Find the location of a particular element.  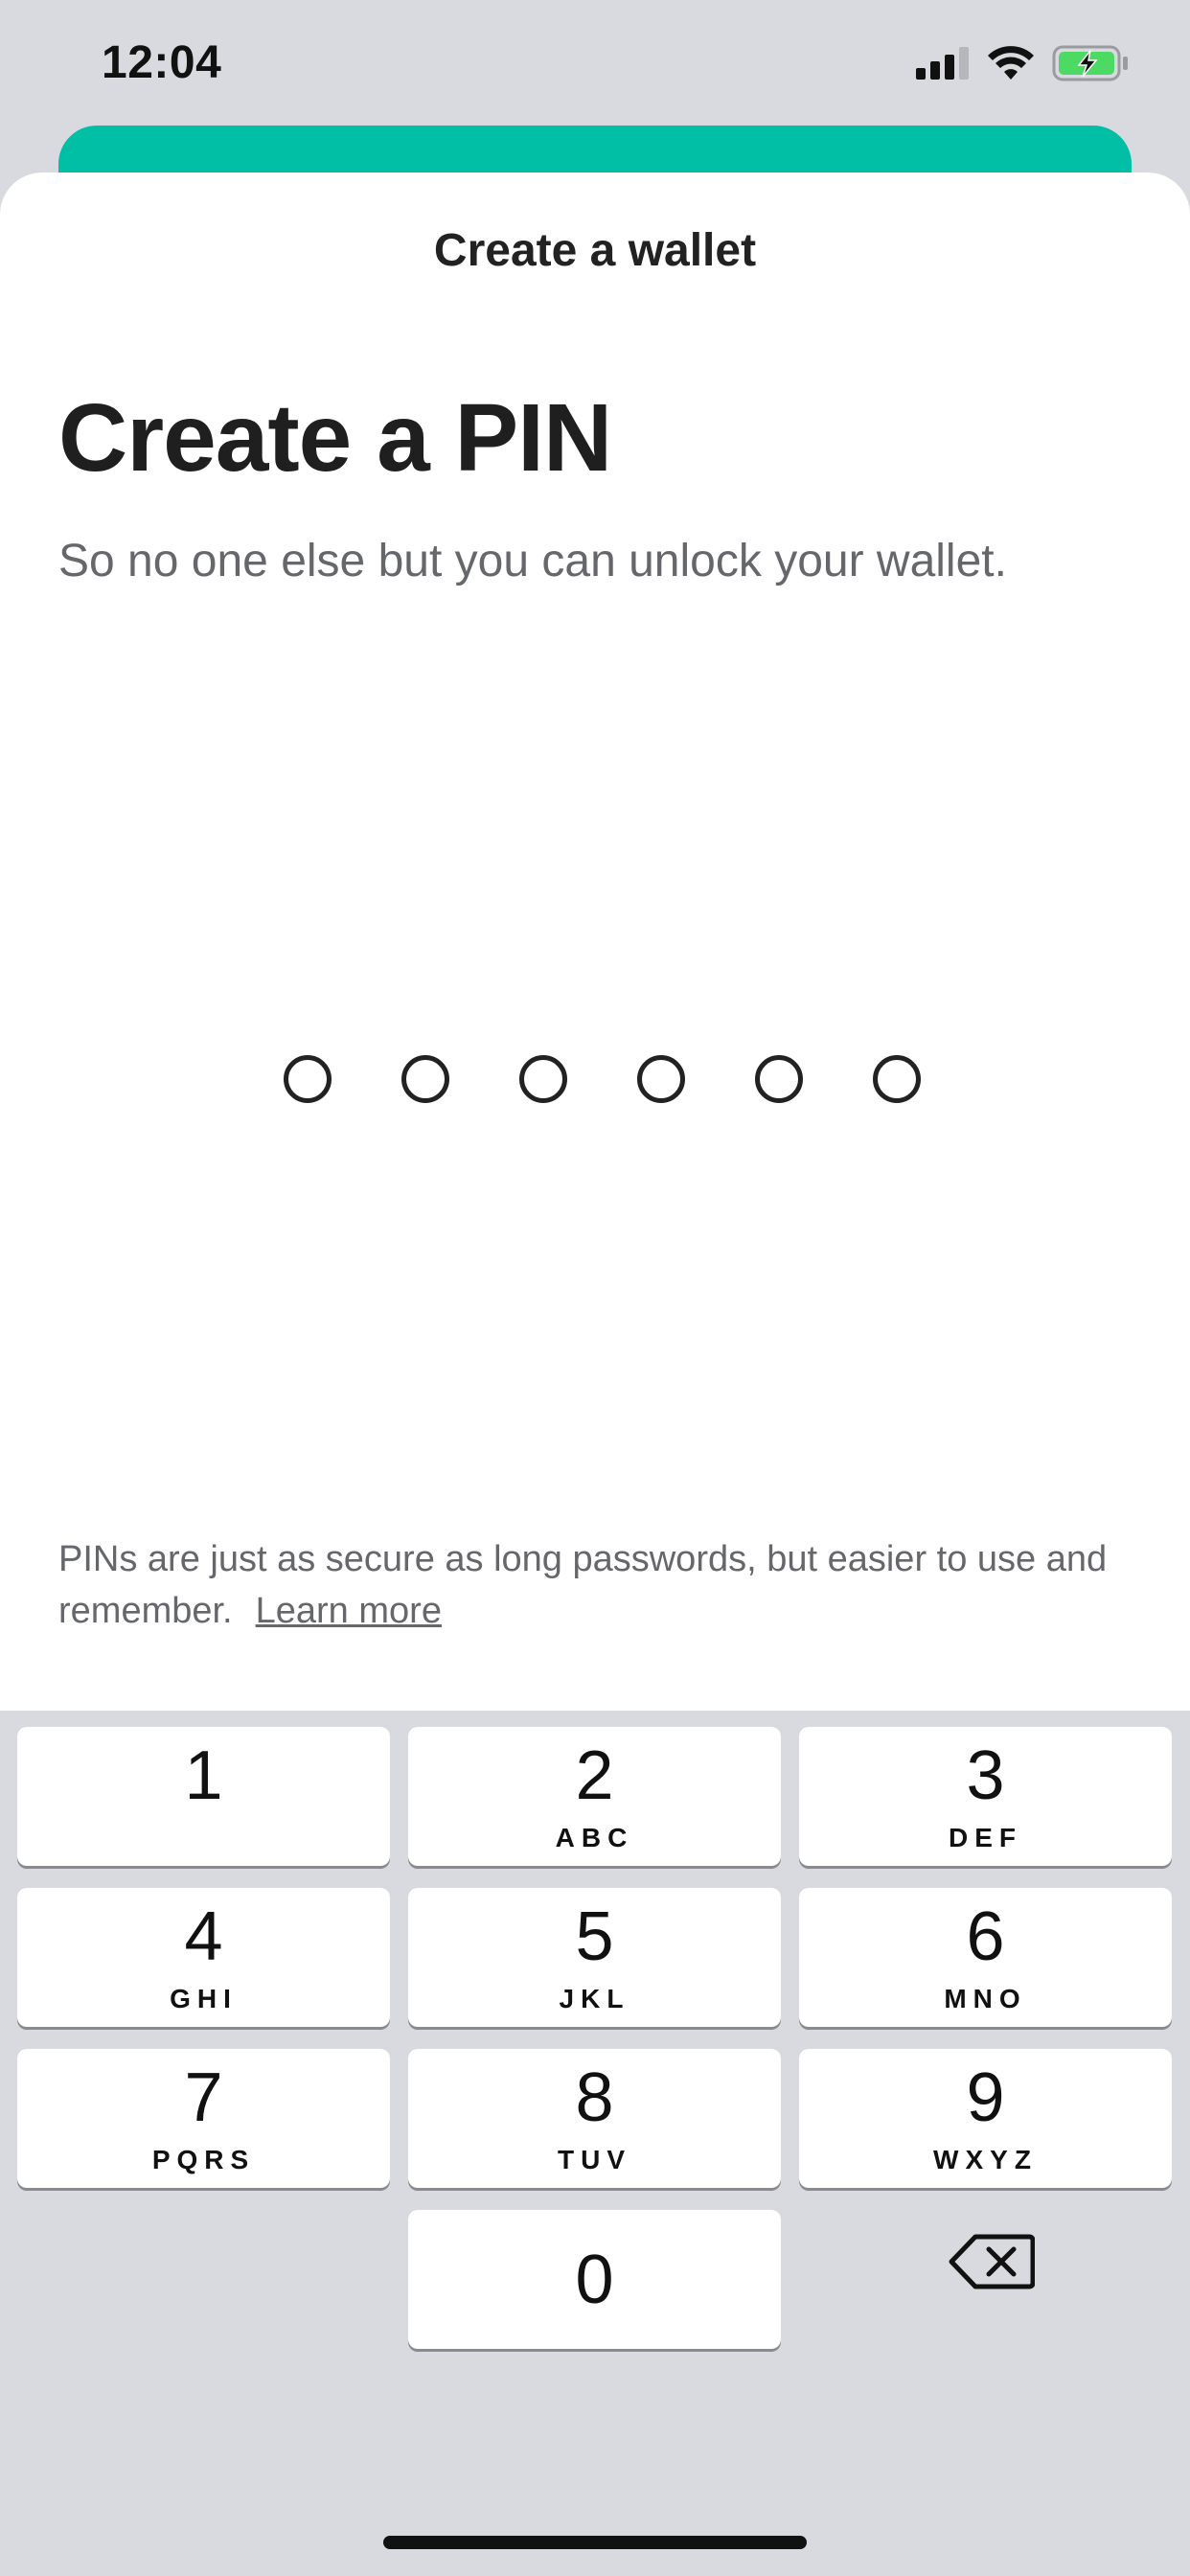

wifi-icon is located at coordinates (1011, 65).